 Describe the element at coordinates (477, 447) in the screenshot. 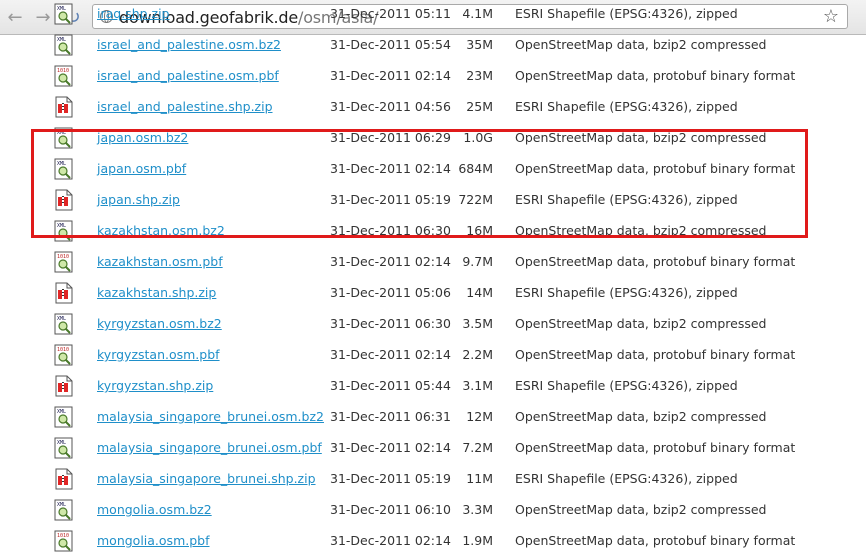

I see `file-size: 7.2M` at that location.